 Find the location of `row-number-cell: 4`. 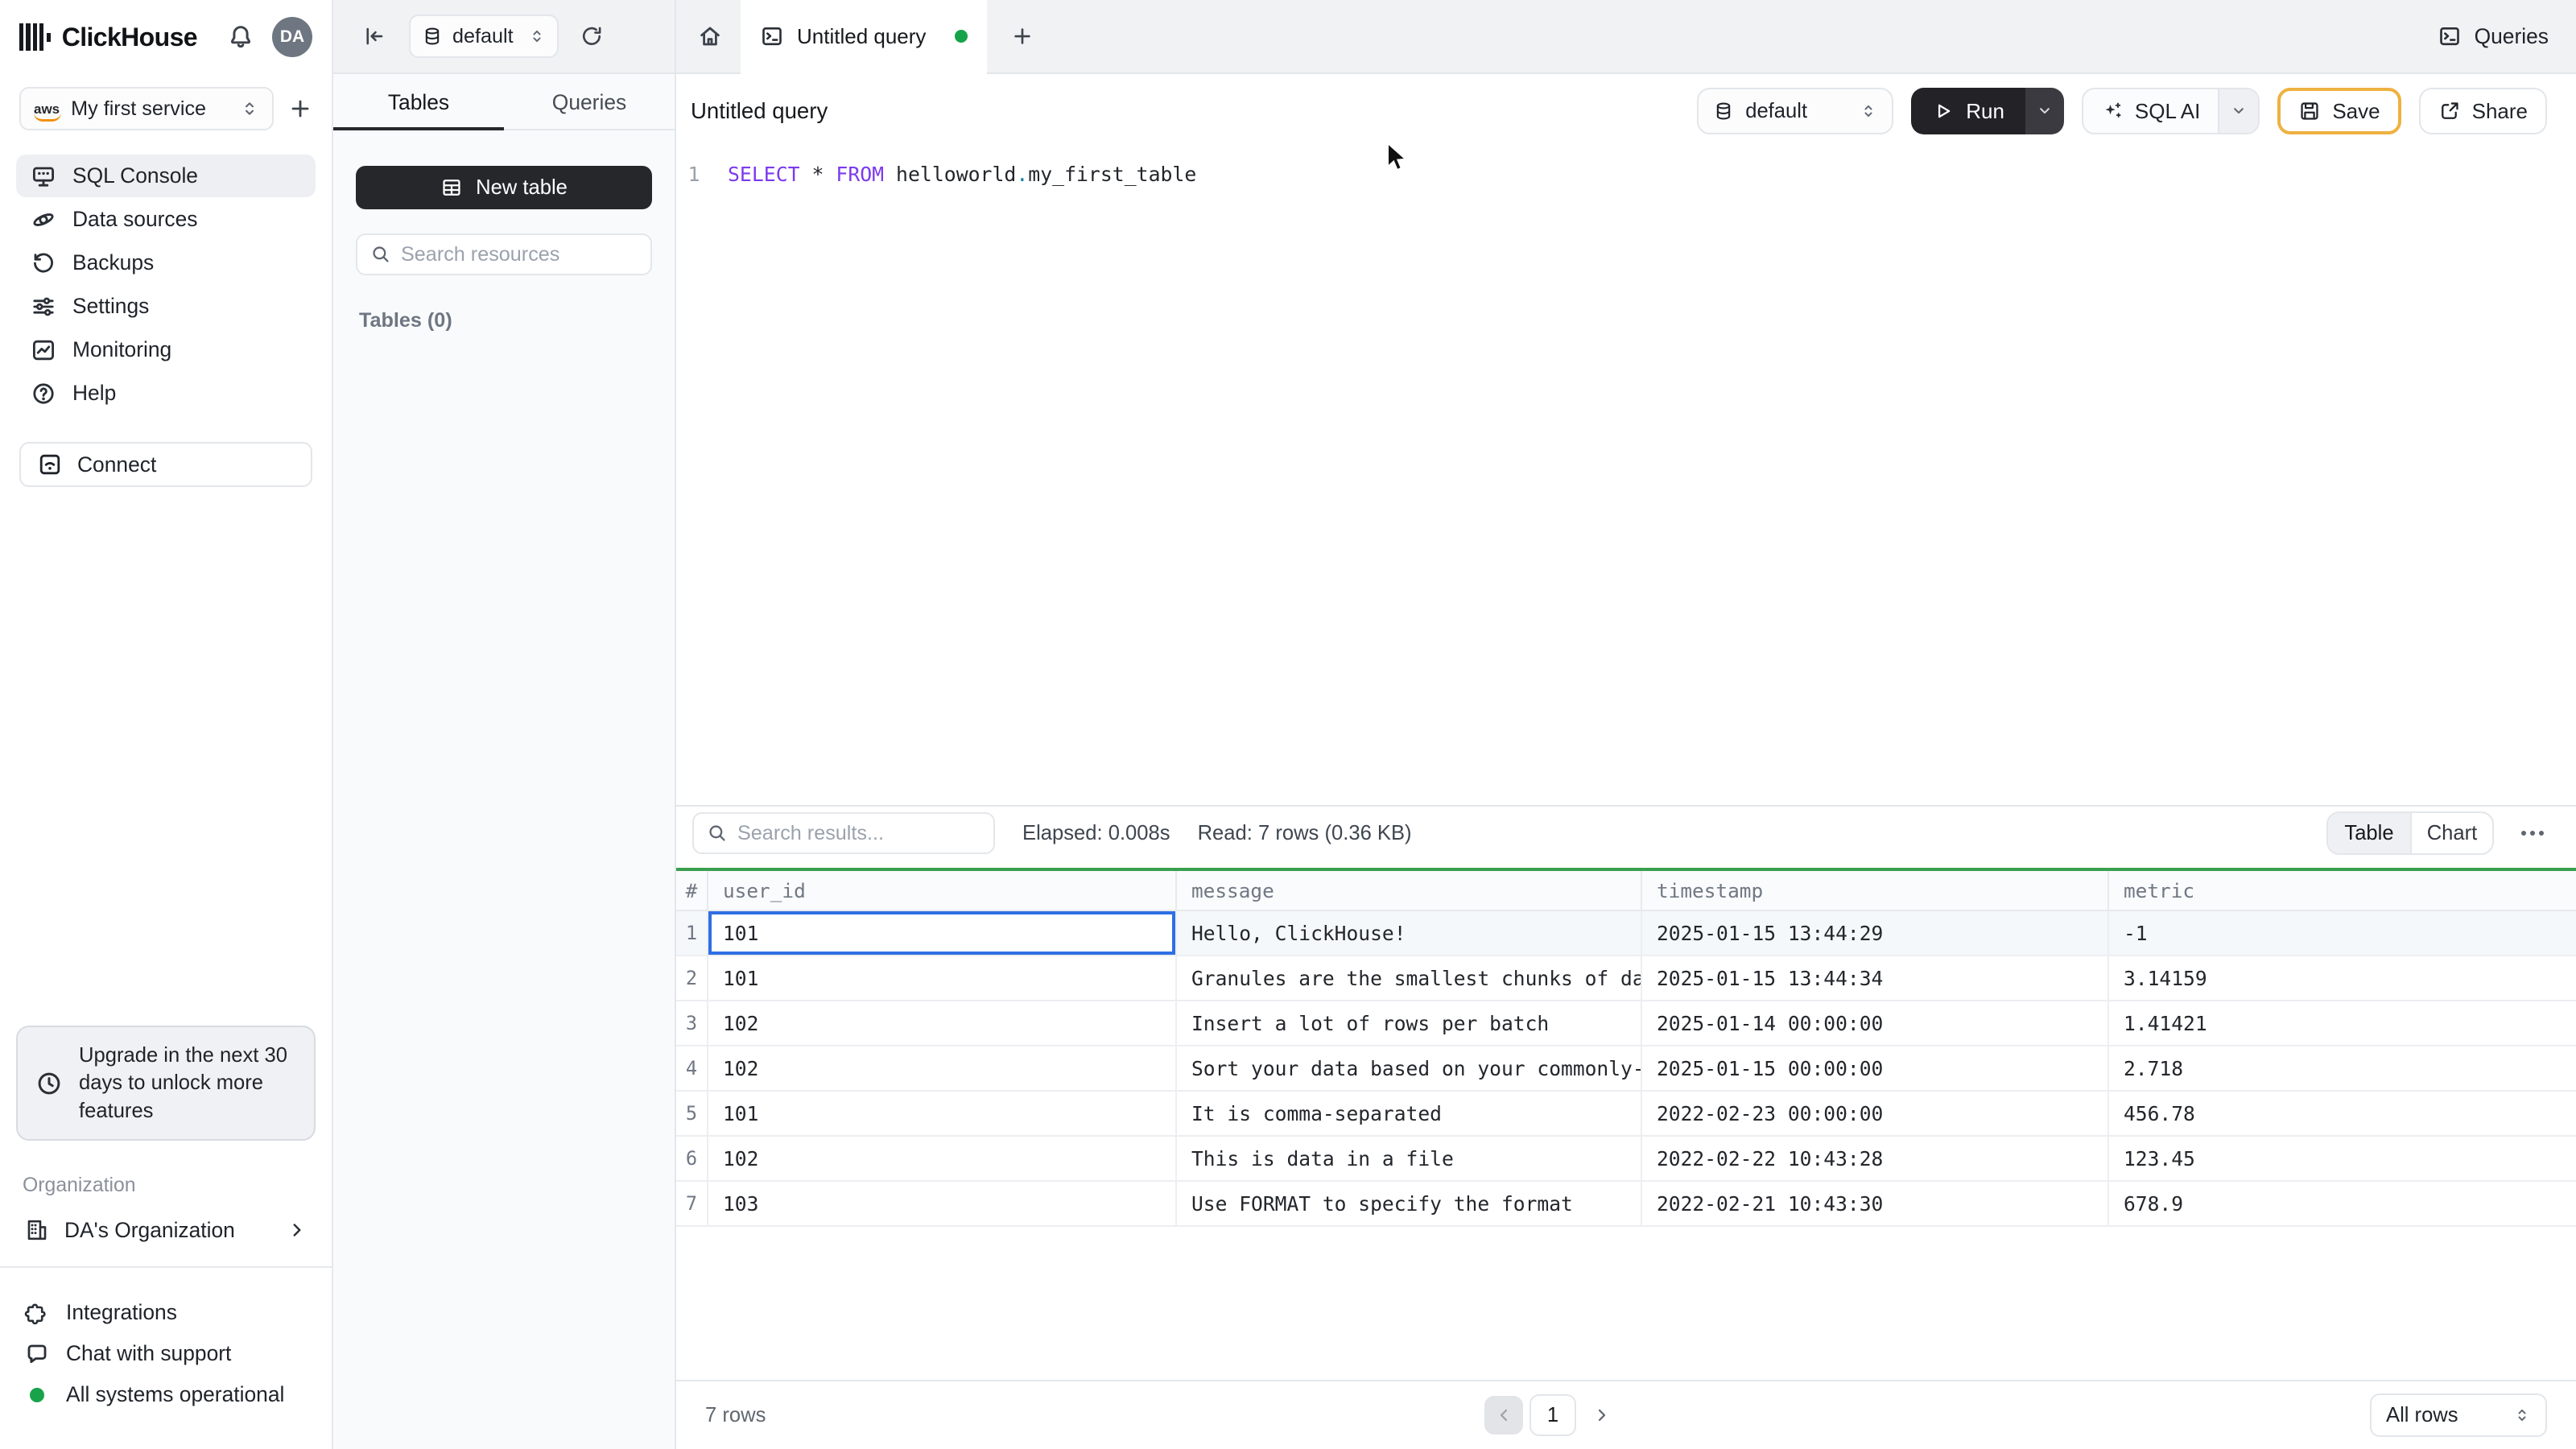

row-number-cell: 4 is located at coordinates (692, 1068).